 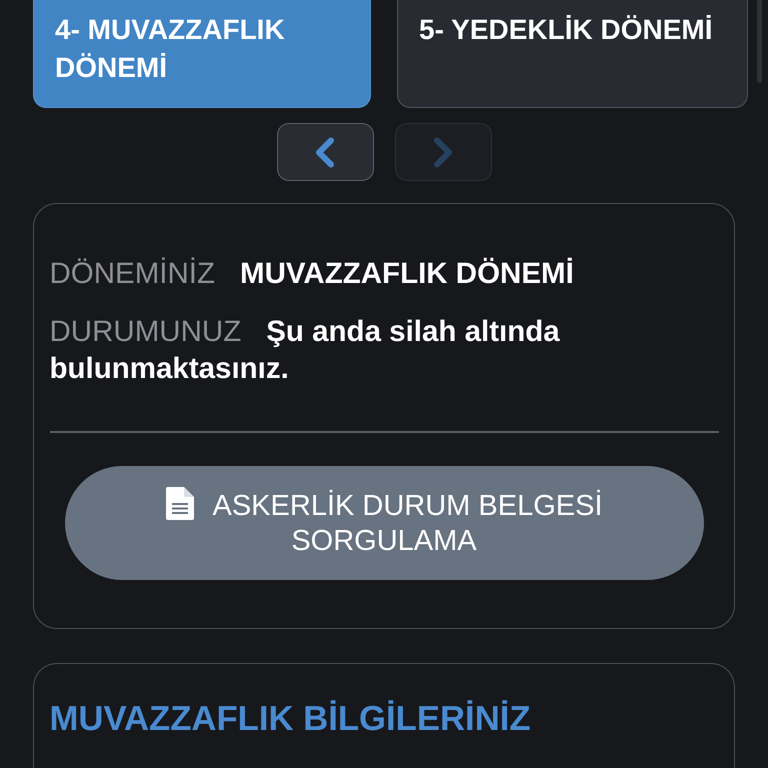 I want to click on tab: 4- MUVAZZAFLIK DÖNEMİ, so click(x=202, y=54).